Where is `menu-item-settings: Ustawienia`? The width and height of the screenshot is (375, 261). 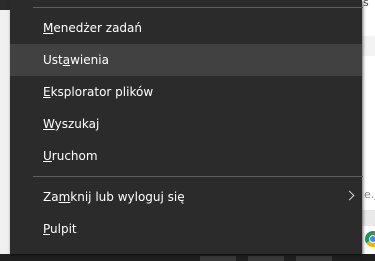 menu-item-settings: Ustawienia is located at coordinates (186, 60).